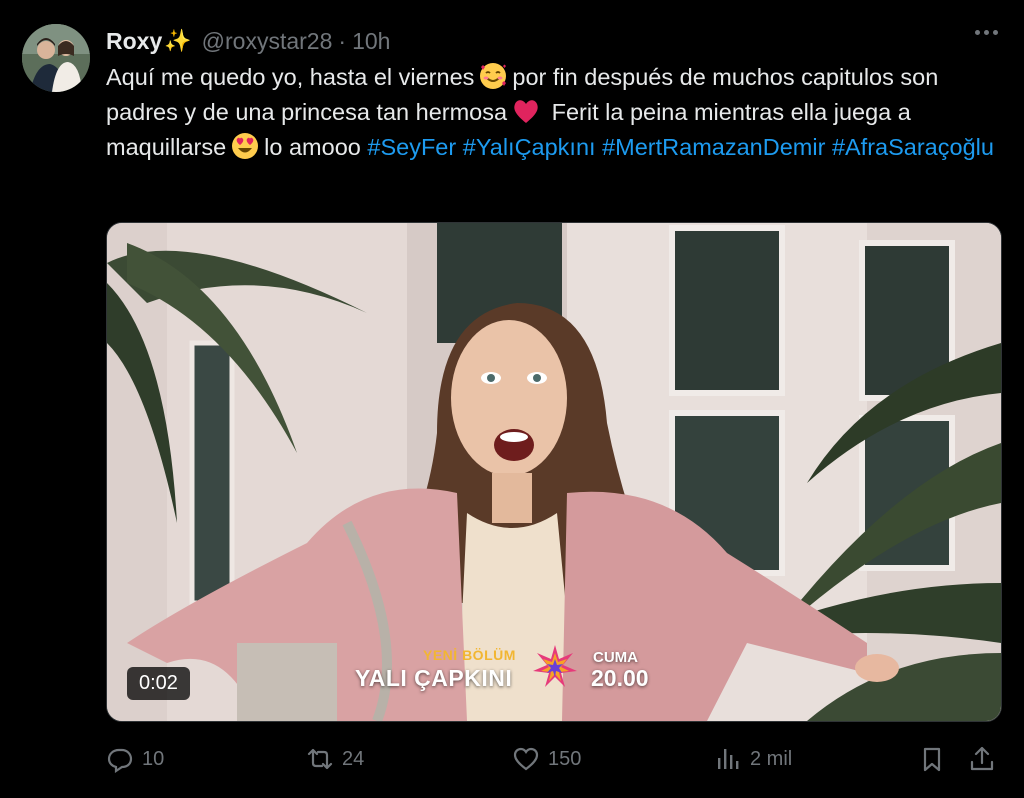  I want to click on reply-icon, so click(120, 760).